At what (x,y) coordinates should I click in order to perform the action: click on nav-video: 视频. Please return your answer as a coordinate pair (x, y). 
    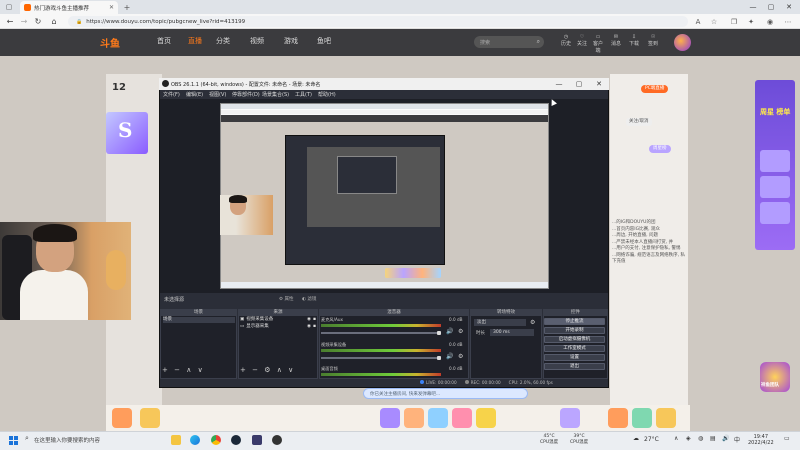
    Looking at the image, I should click on (257, 41).